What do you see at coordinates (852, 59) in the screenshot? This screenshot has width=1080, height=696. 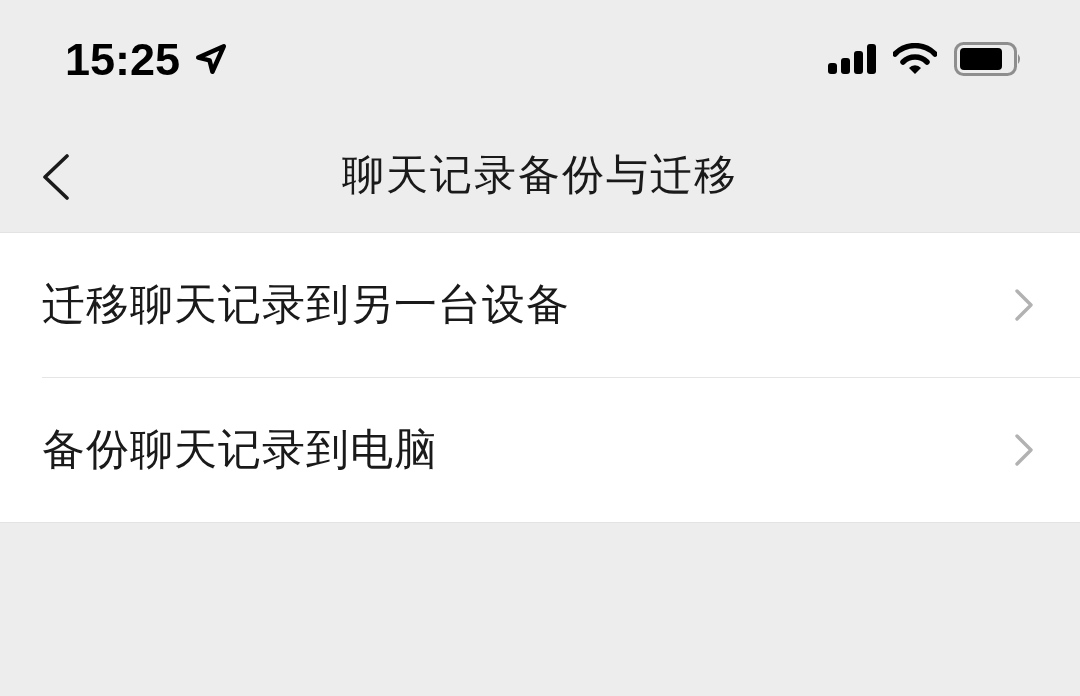 I see `signal-icon` at bounding box center [852, 59].